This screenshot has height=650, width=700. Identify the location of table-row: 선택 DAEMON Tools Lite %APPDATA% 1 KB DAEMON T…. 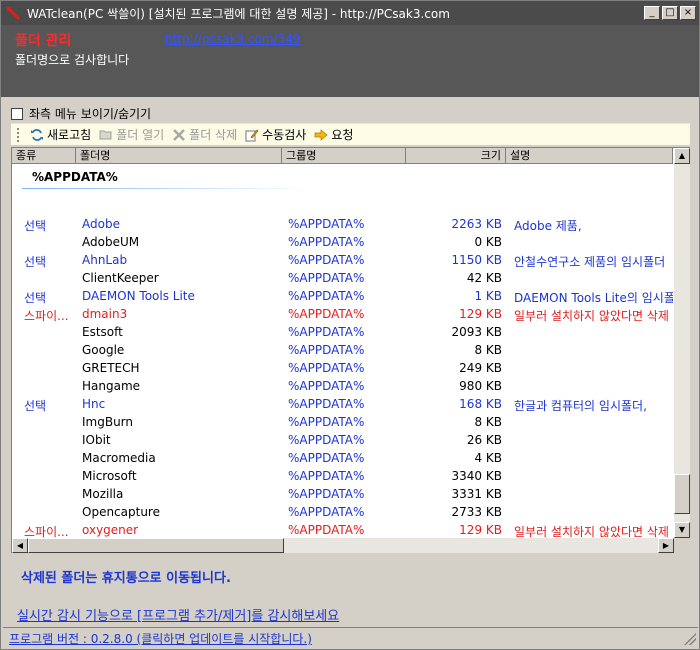
(342, 297).